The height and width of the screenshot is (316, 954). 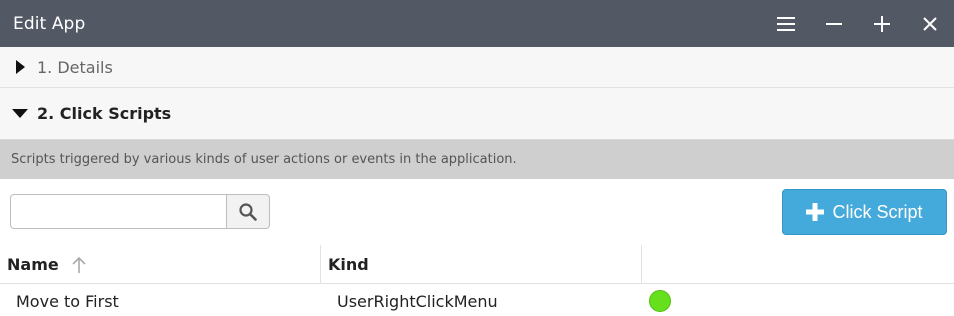 I want to click on table-header: Name Kind, so click(x=477, y=264).